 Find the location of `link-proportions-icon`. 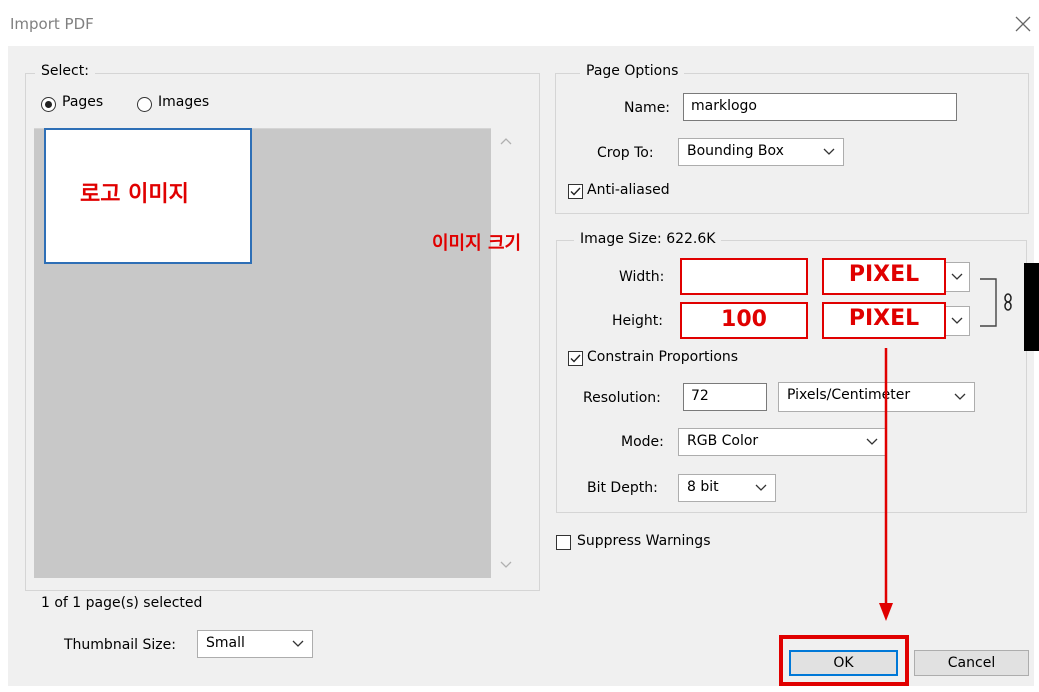

link-proportions-icon is located at coordinates (1000, 304).